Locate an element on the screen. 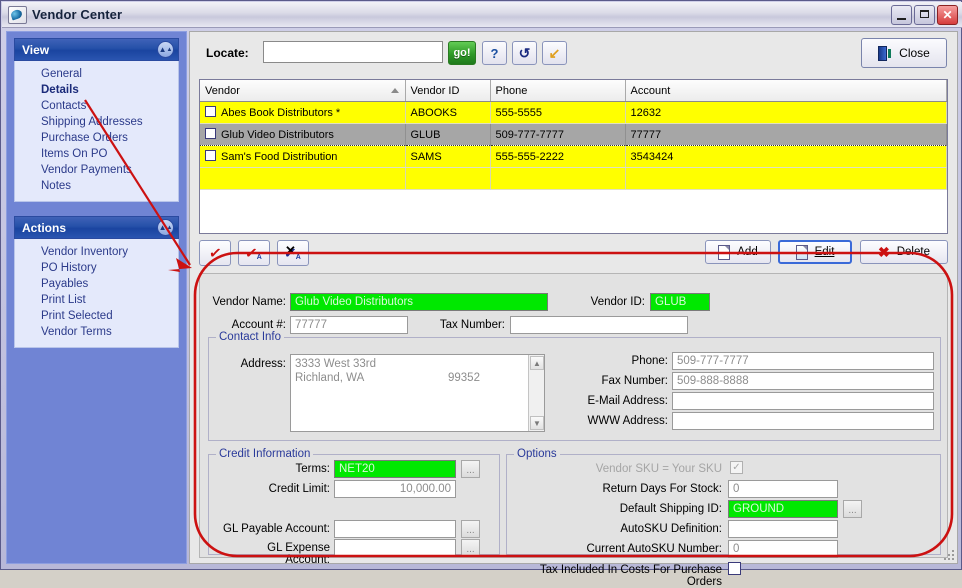 Image resolution: width=962 pixels, height=588 pixels. edit-button-label: Edit is located at coordinates (824, 252).